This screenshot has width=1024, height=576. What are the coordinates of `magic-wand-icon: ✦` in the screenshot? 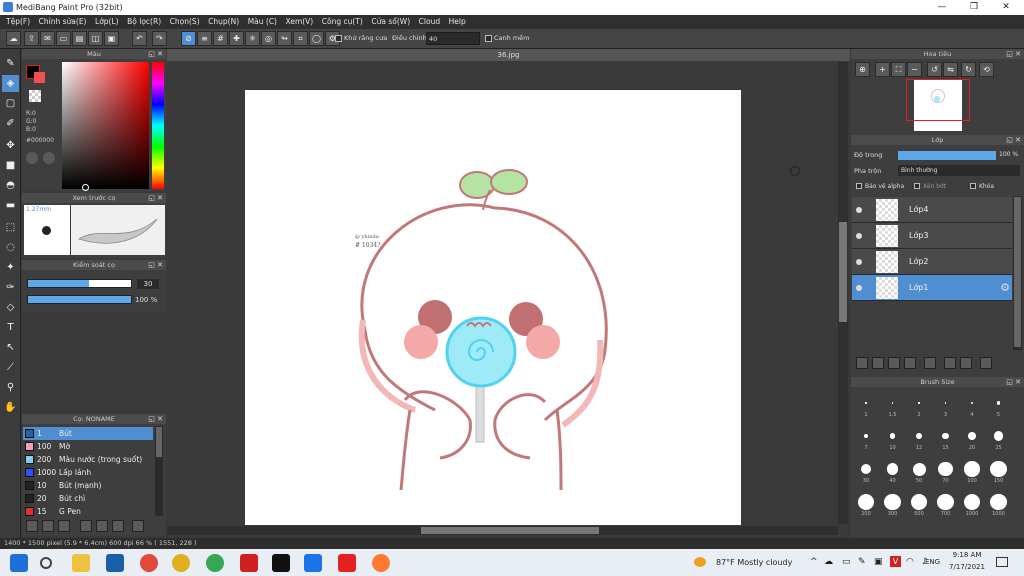 It's located at (10, 267).